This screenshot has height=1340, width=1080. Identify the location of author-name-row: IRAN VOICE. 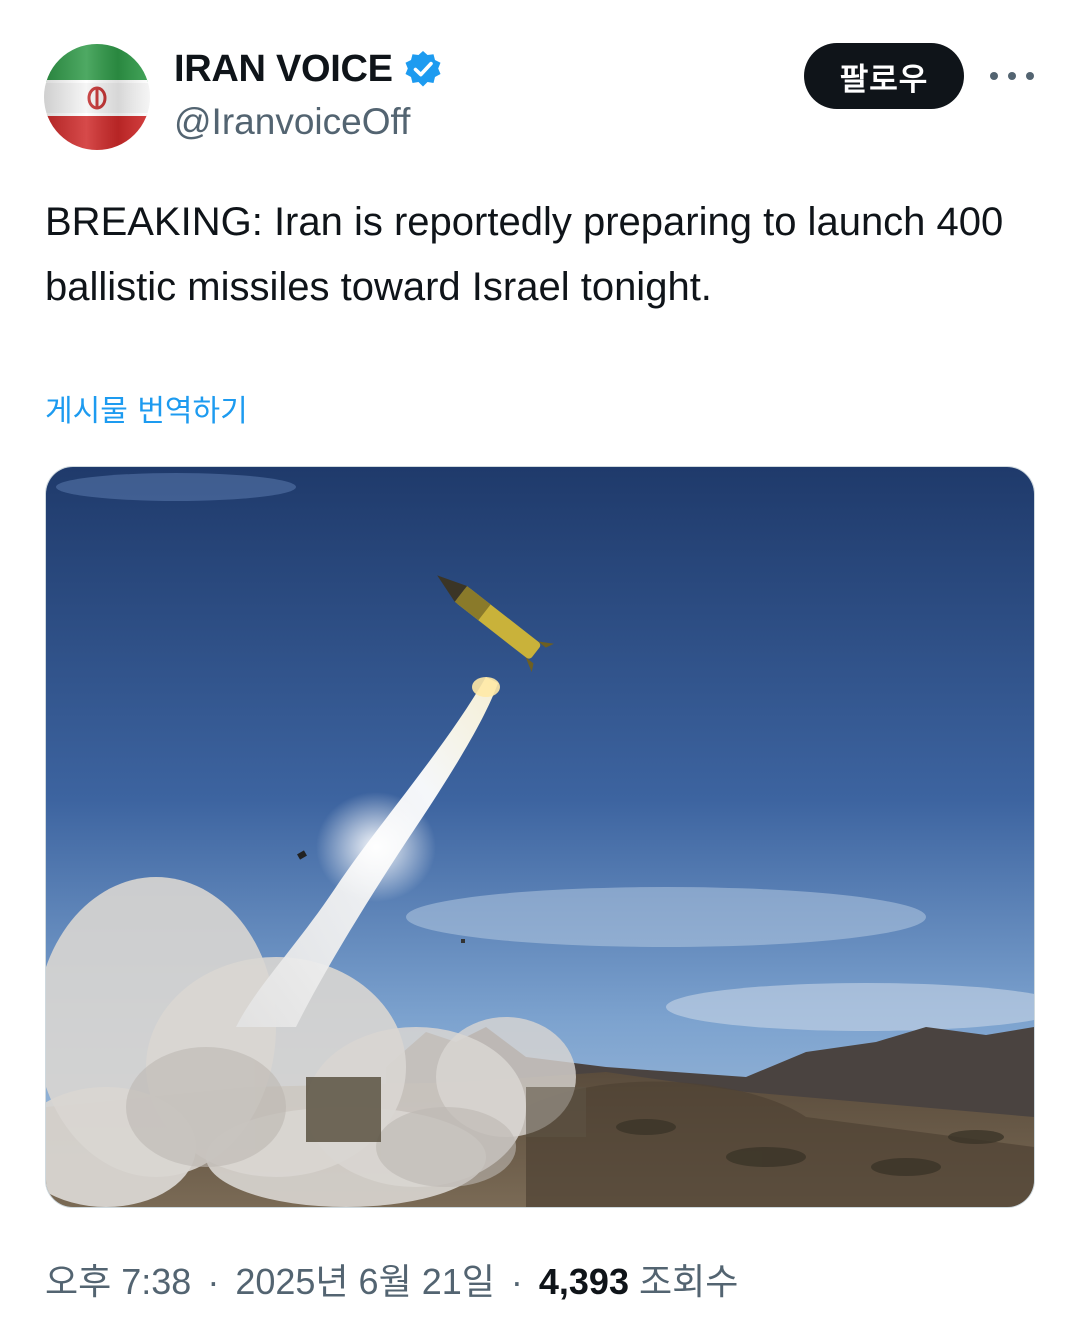
(308, 69).